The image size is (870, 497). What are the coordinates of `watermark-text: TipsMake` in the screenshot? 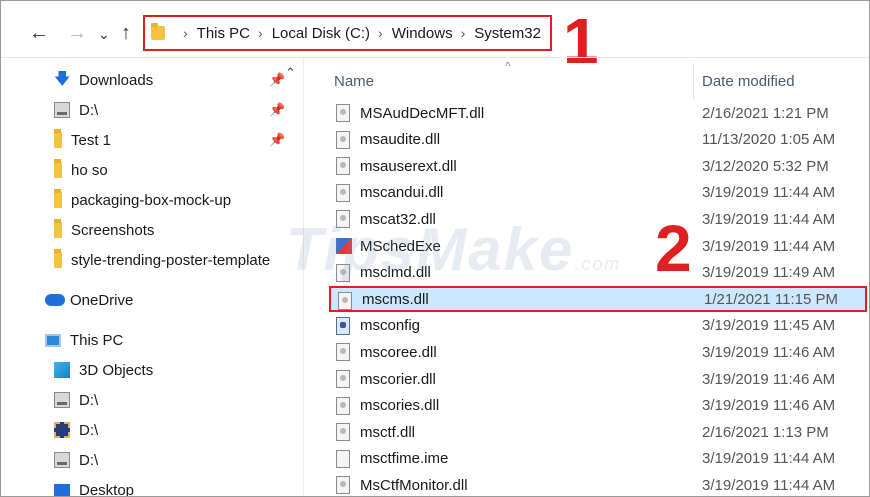 It's located at (430, 249).